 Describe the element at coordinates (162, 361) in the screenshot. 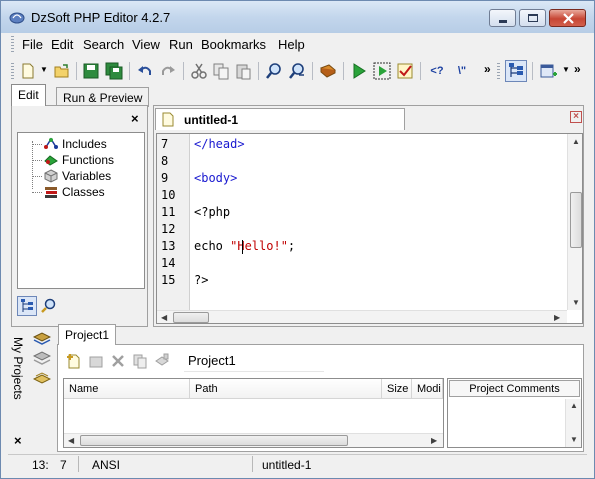

I see `project-settings-button` at that location.